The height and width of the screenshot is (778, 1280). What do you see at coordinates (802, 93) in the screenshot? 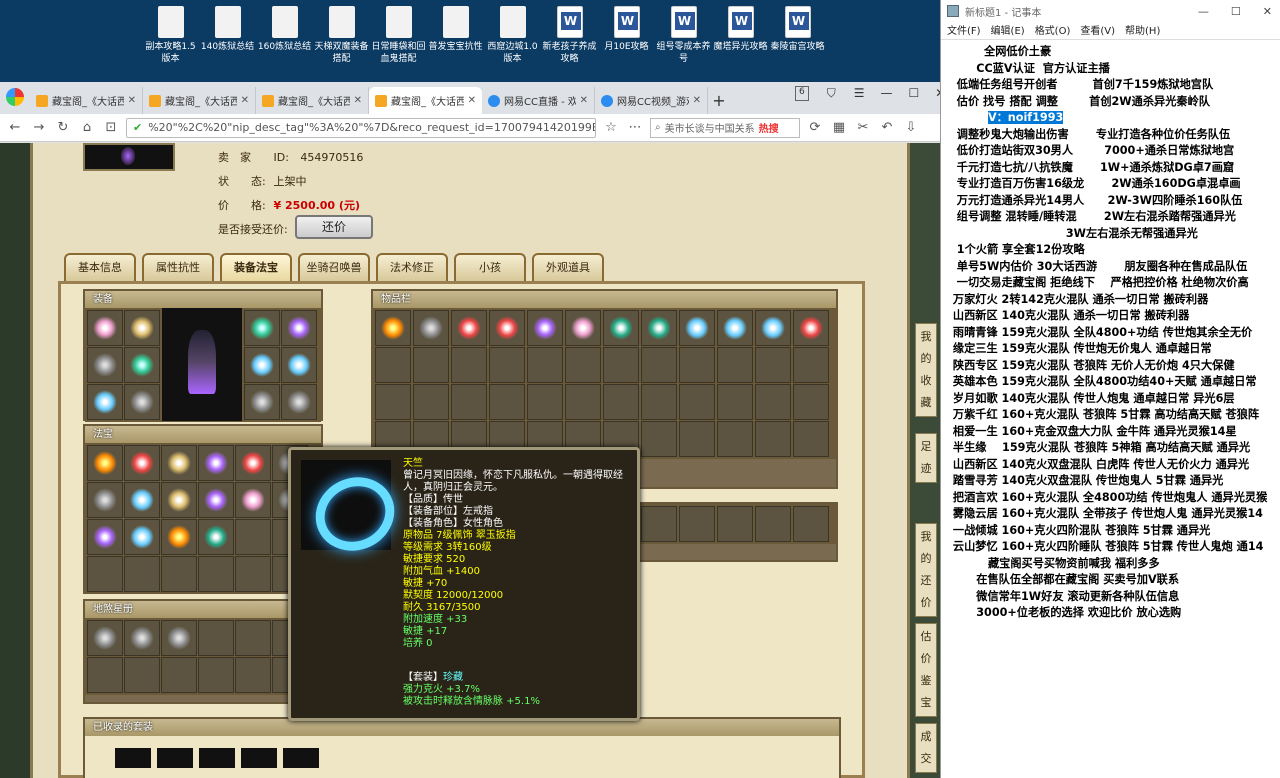
I see `tab-count-badge: 6` at bounding box center [802, 93].